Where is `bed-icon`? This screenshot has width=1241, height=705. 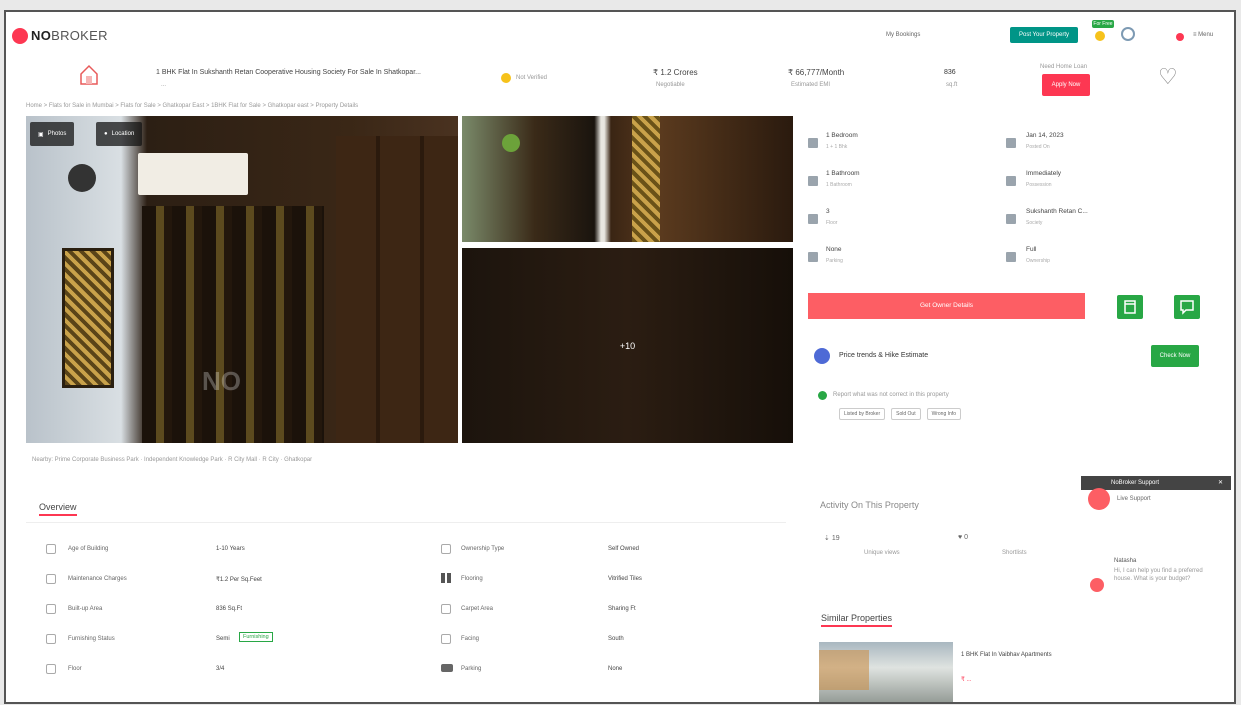
bed-icon is located at coordinates (813, 143).